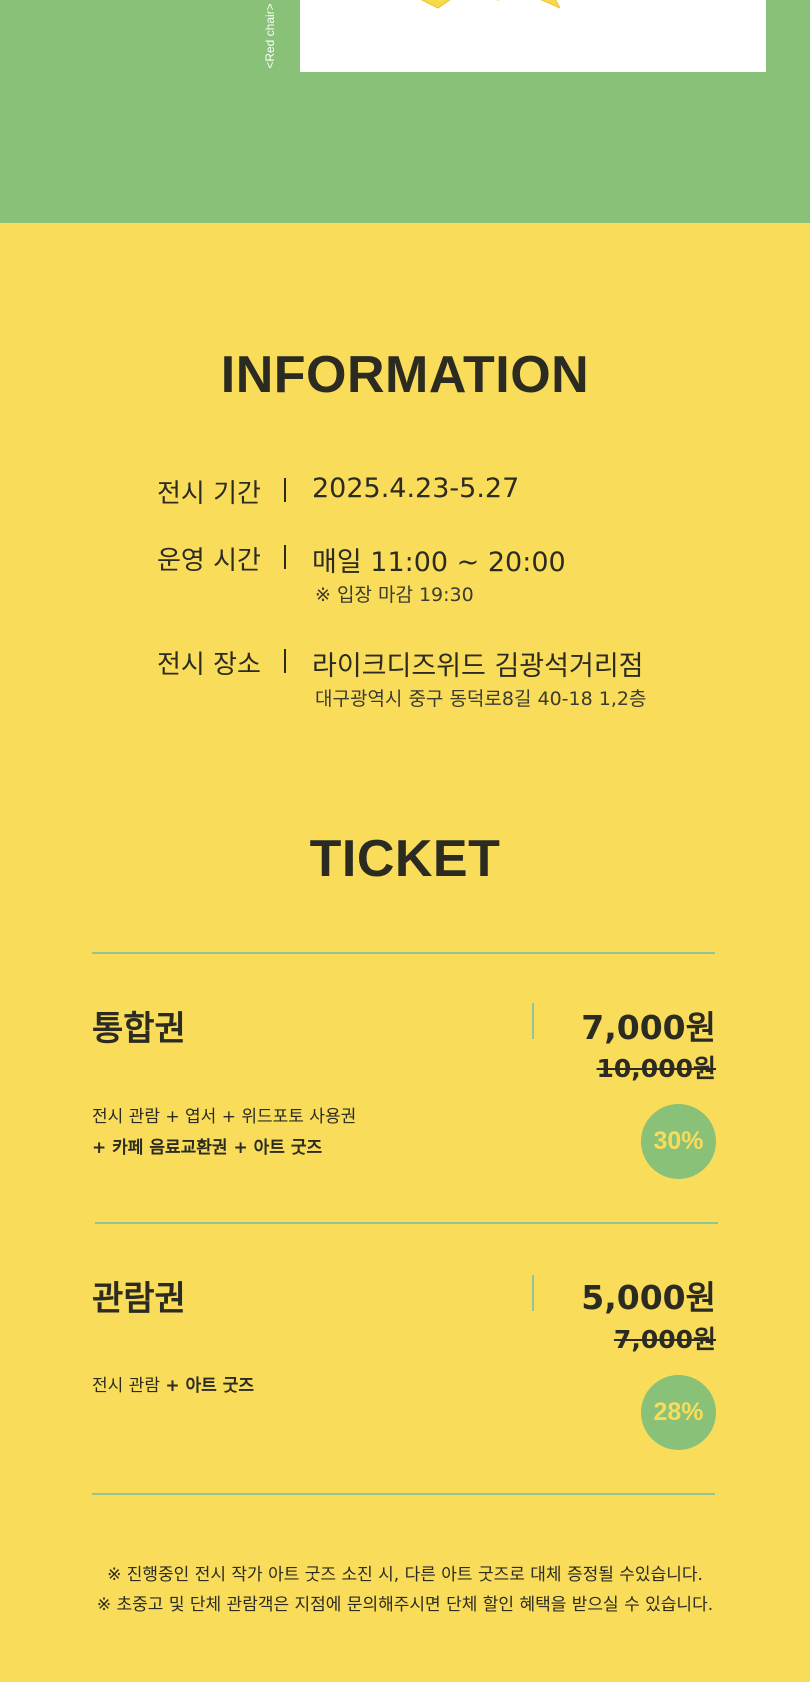  I want to click on discount-badge: 28%, so click(678, 1412).